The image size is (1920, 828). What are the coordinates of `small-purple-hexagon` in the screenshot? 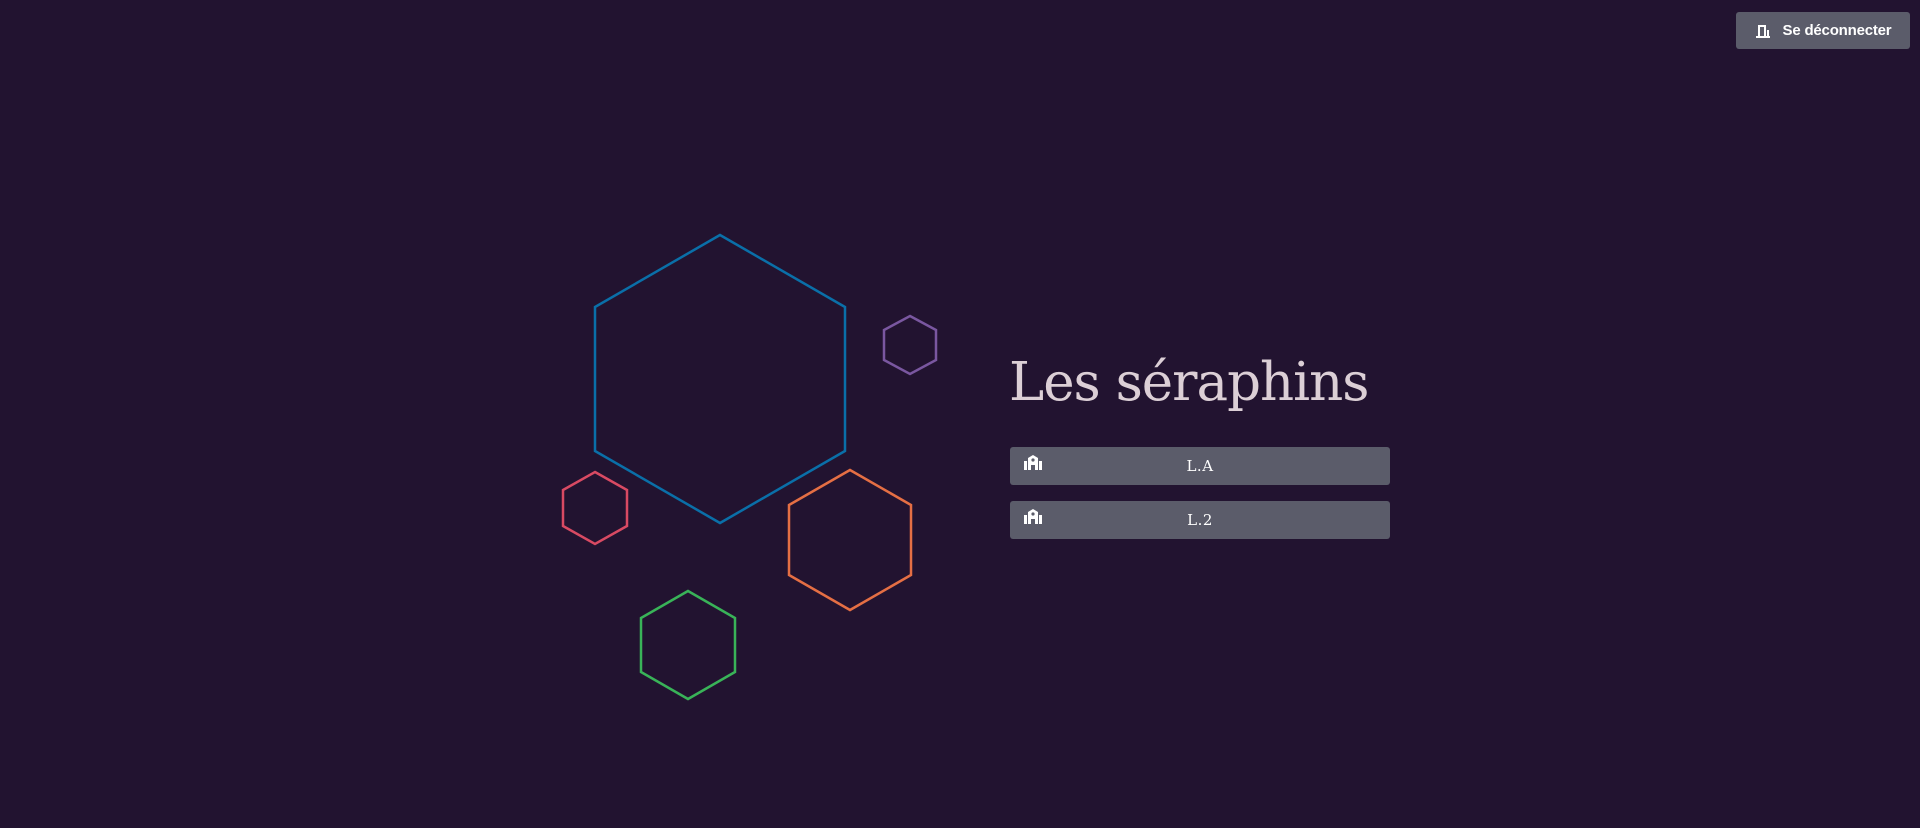 It's located at (910, 345).